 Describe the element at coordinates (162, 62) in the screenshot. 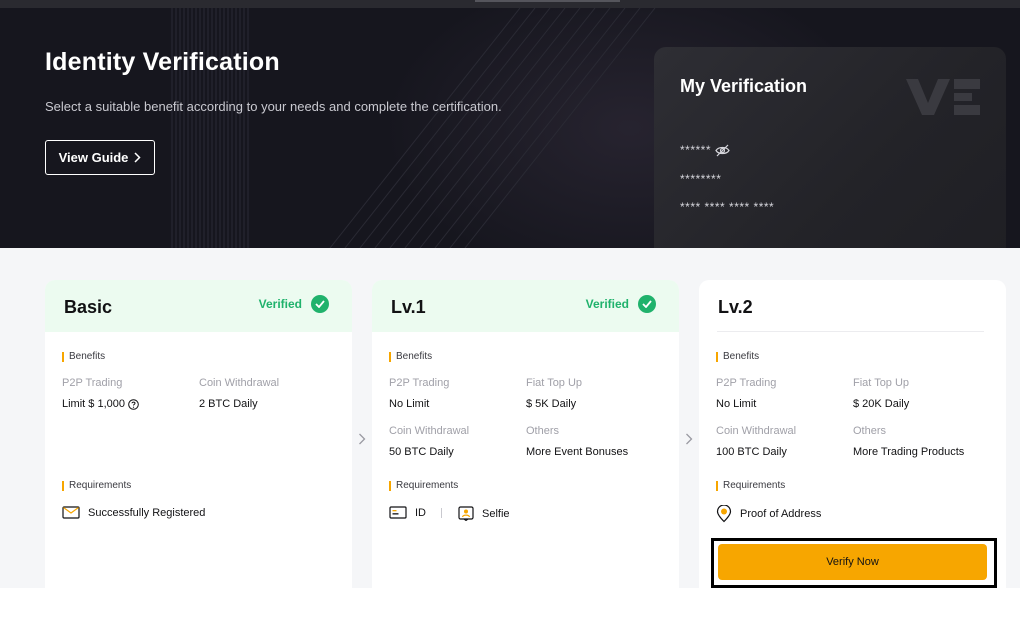

I see `page-title: Identity Verification` at that location.